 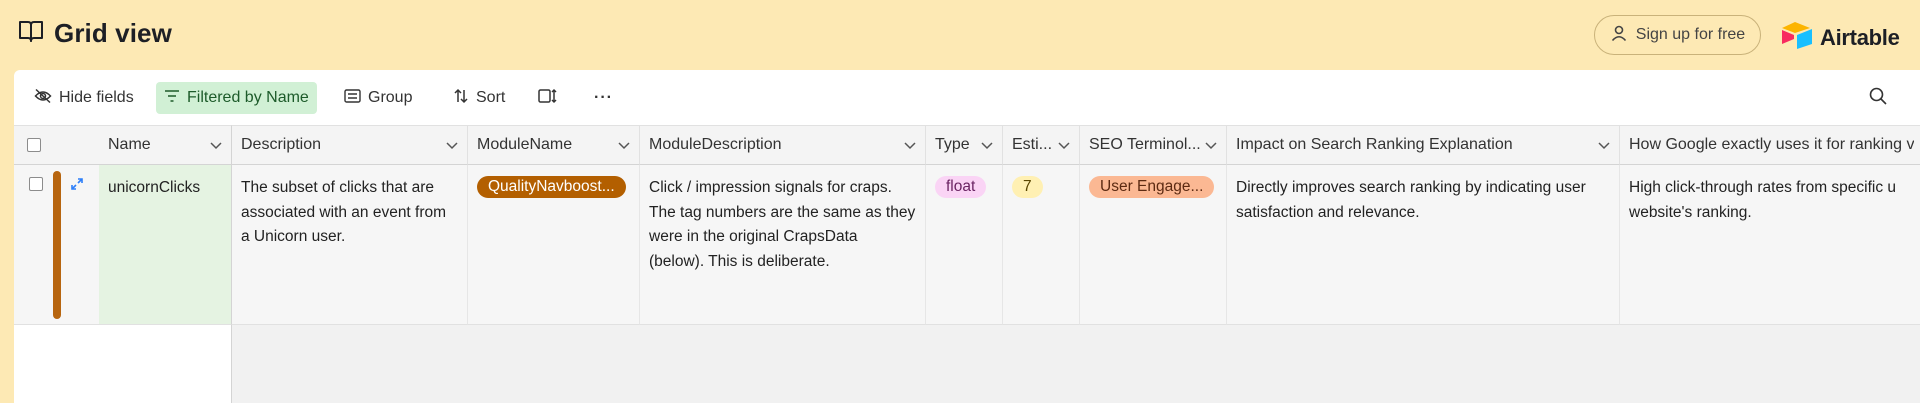 I want to click on filter-icon, so click(x=172, y=98).